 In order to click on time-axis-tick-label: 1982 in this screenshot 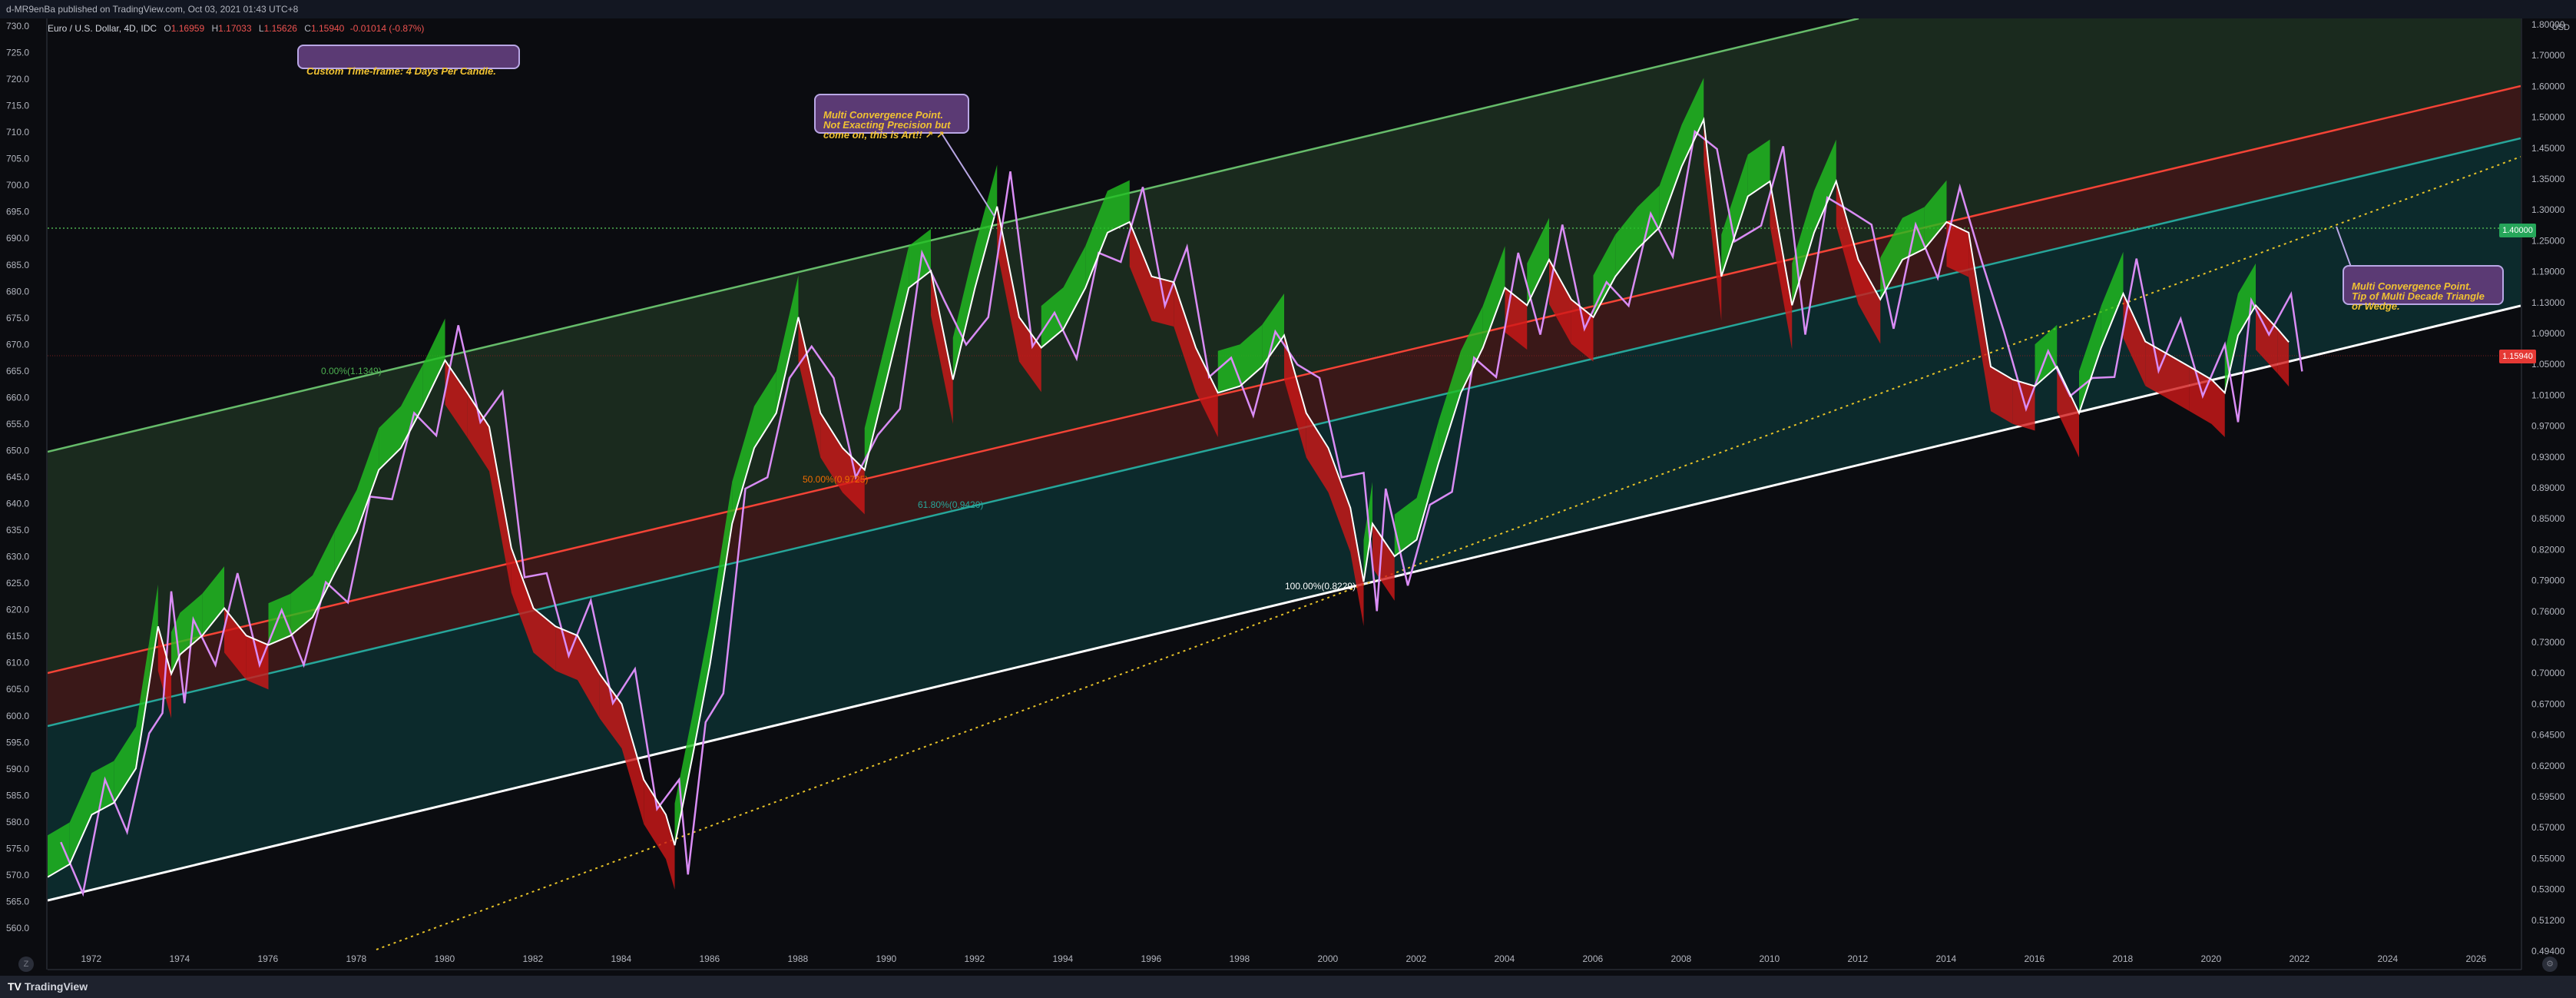, I will do `click(533, 958)`.